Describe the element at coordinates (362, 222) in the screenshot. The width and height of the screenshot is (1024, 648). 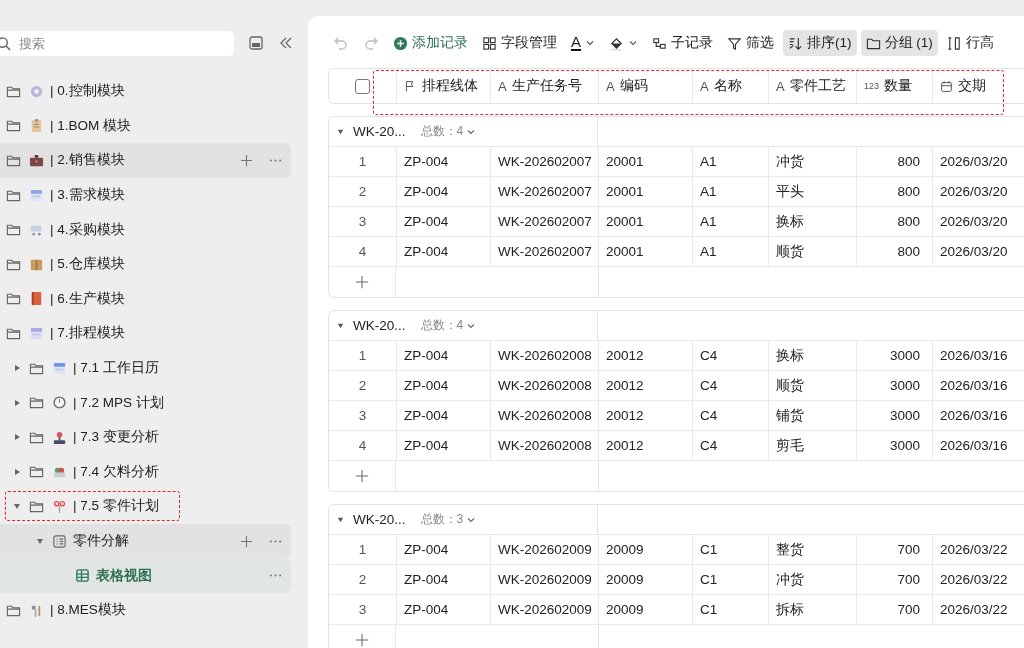
I see `row-number: 3` at that location.